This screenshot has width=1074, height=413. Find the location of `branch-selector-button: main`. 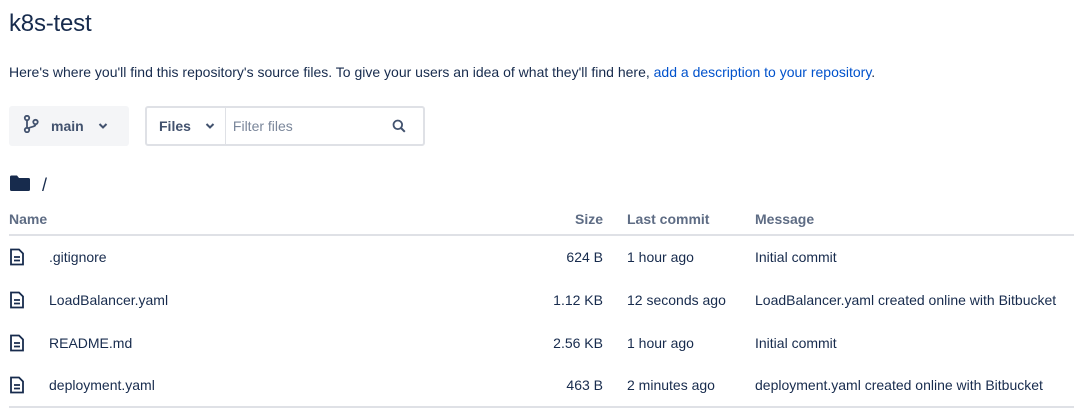

branch-selector-button: main is located at coordinates (69, 126).